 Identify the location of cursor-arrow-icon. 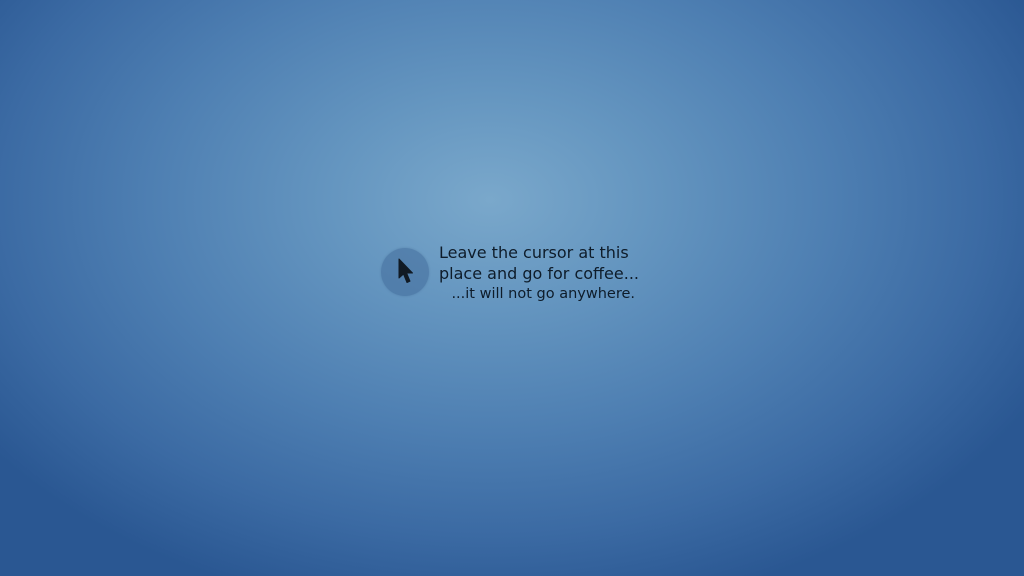
(405, 270).